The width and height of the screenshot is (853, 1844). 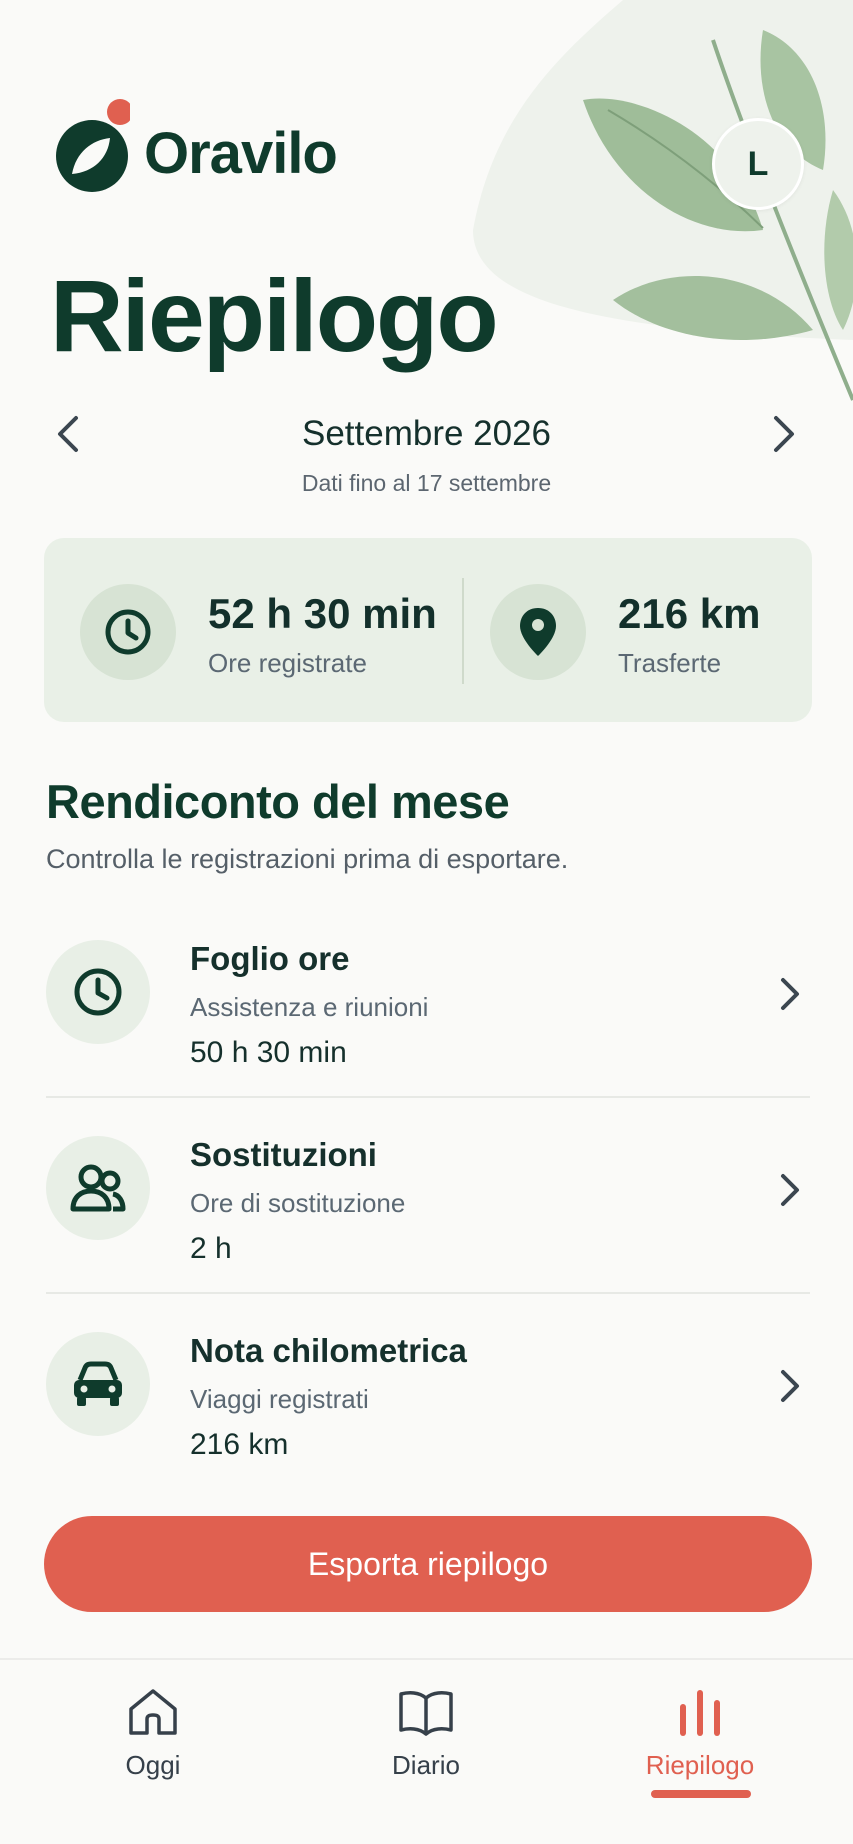 I want to click on avatar: L, so click(x=758, y=164).